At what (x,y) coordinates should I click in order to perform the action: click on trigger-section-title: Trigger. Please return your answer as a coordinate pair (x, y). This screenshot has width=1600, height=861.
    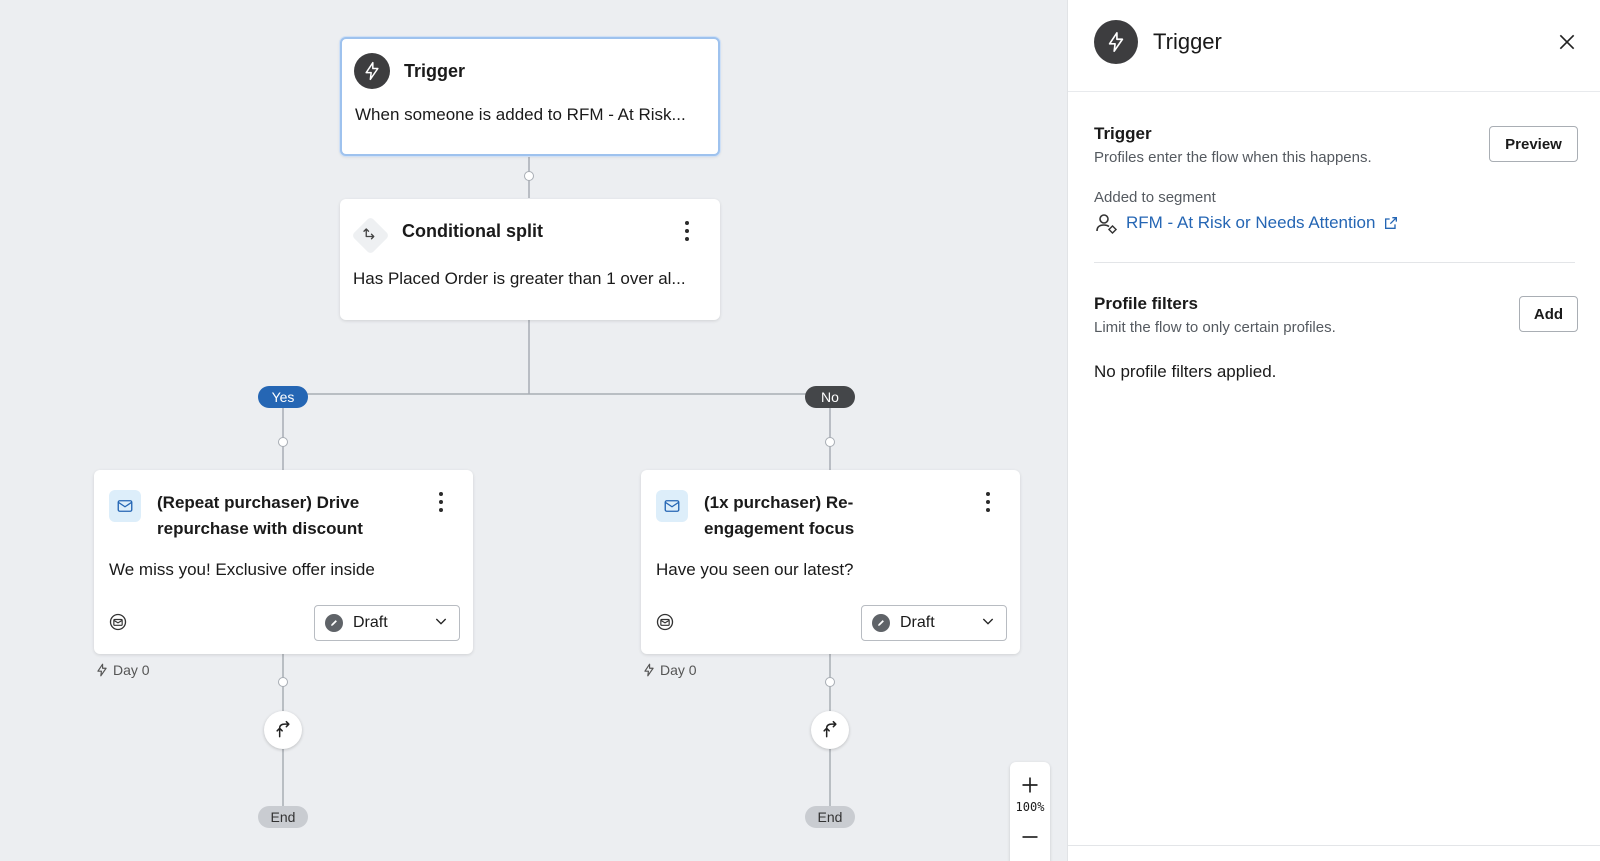
    Looking at the image, I should click on (1123, 133).